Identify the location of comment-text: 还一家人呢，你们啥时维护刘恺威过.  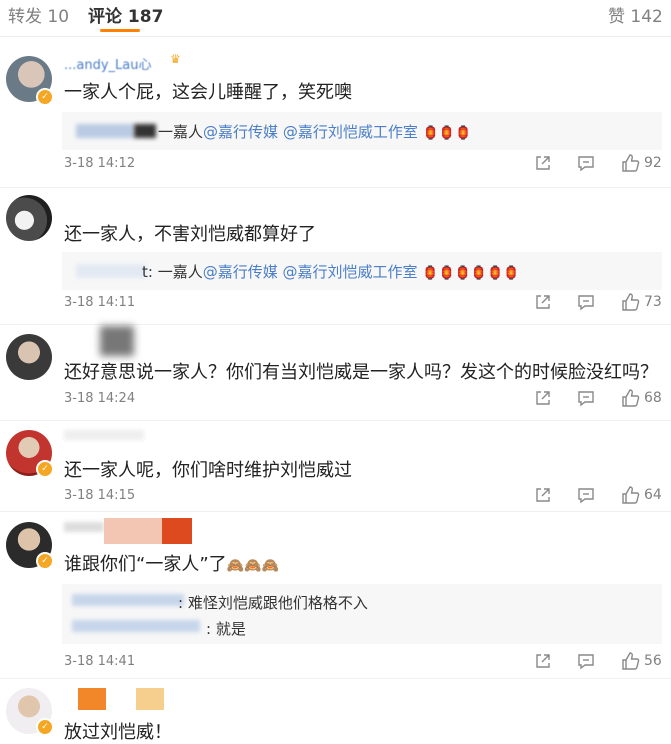
(208, 470).